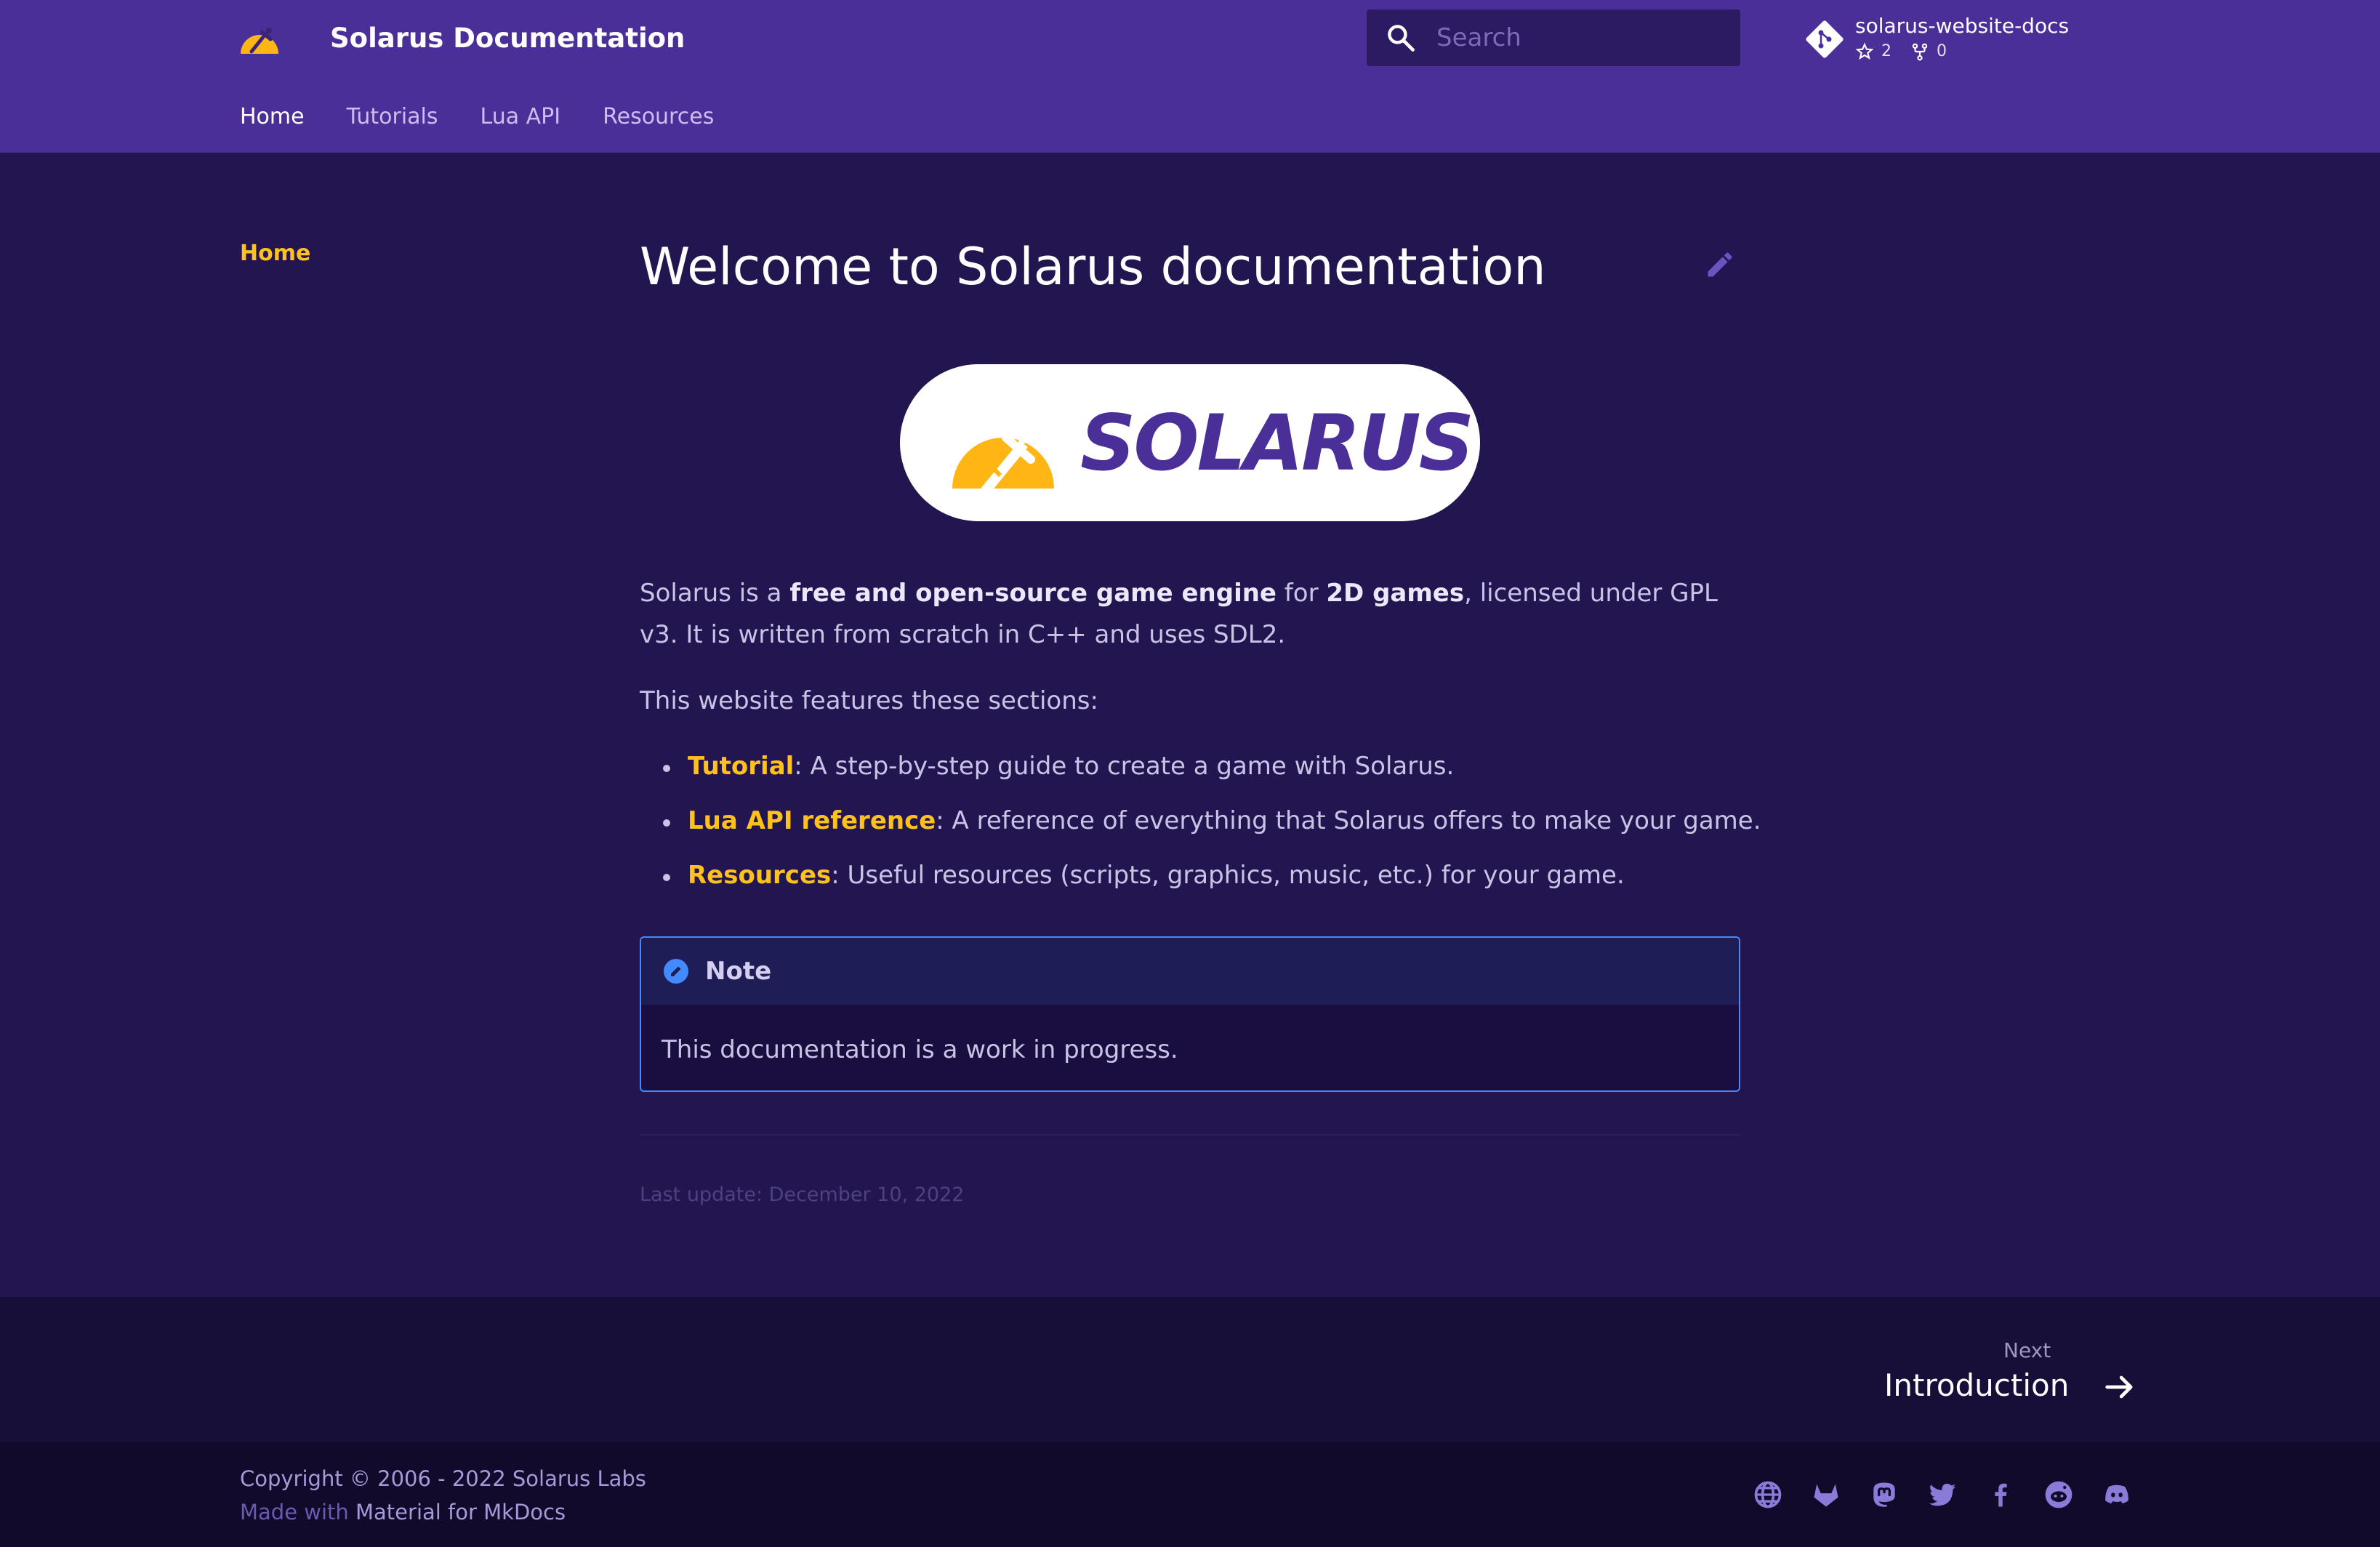 The width and height of the screenshot is (2380, 1547). Describe the element at coordinates (2001, 1495) in the screenshot. I see `facebook-icon` at that location.